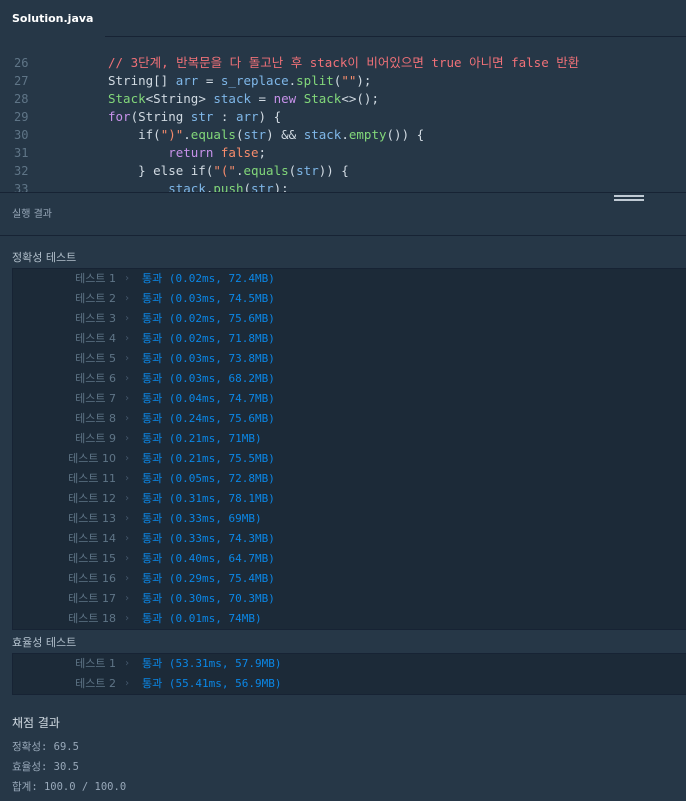 This screenshot has width=686, height=801. What do you see at coordinates (243, 99) in the screenshot?
I see `code-text: Stack<String> stack = new Stack<>();` at bounding box center [243, 99].